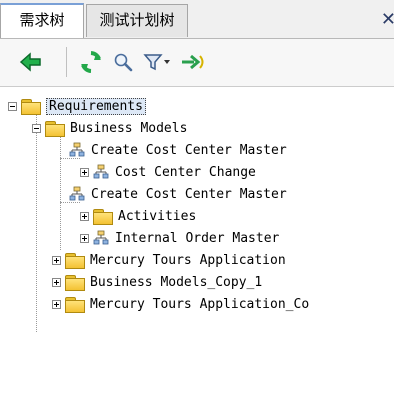 Image resolution: width=394 pixels, height=402 pixels. I want to click on tree-item-business-models: Business Models, so click(109, 128).